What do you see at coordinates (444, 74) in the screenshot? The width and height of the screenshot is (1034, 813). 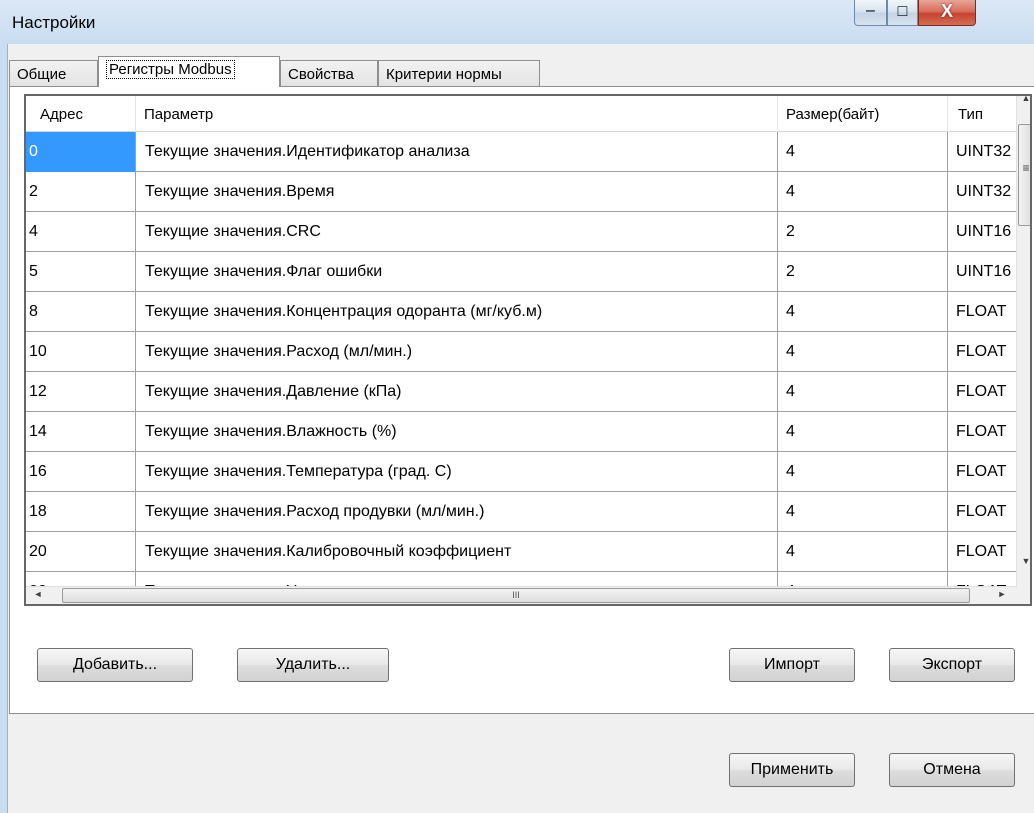 I see `tab-label: Критерии нормы` at bounding box center [444, 74].